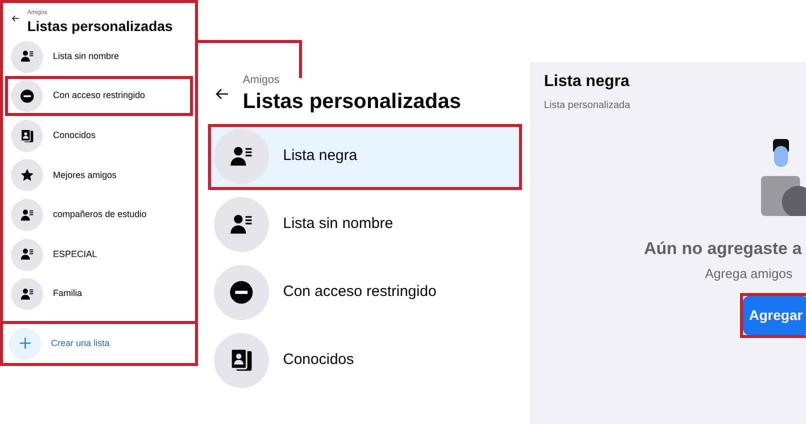 The height and width of the screenshot is (424, 806). What do you see at coordinates (99, 176) in the screenshot?
I see `list-item: Mejores amigos` at bounding box center [99, 176].